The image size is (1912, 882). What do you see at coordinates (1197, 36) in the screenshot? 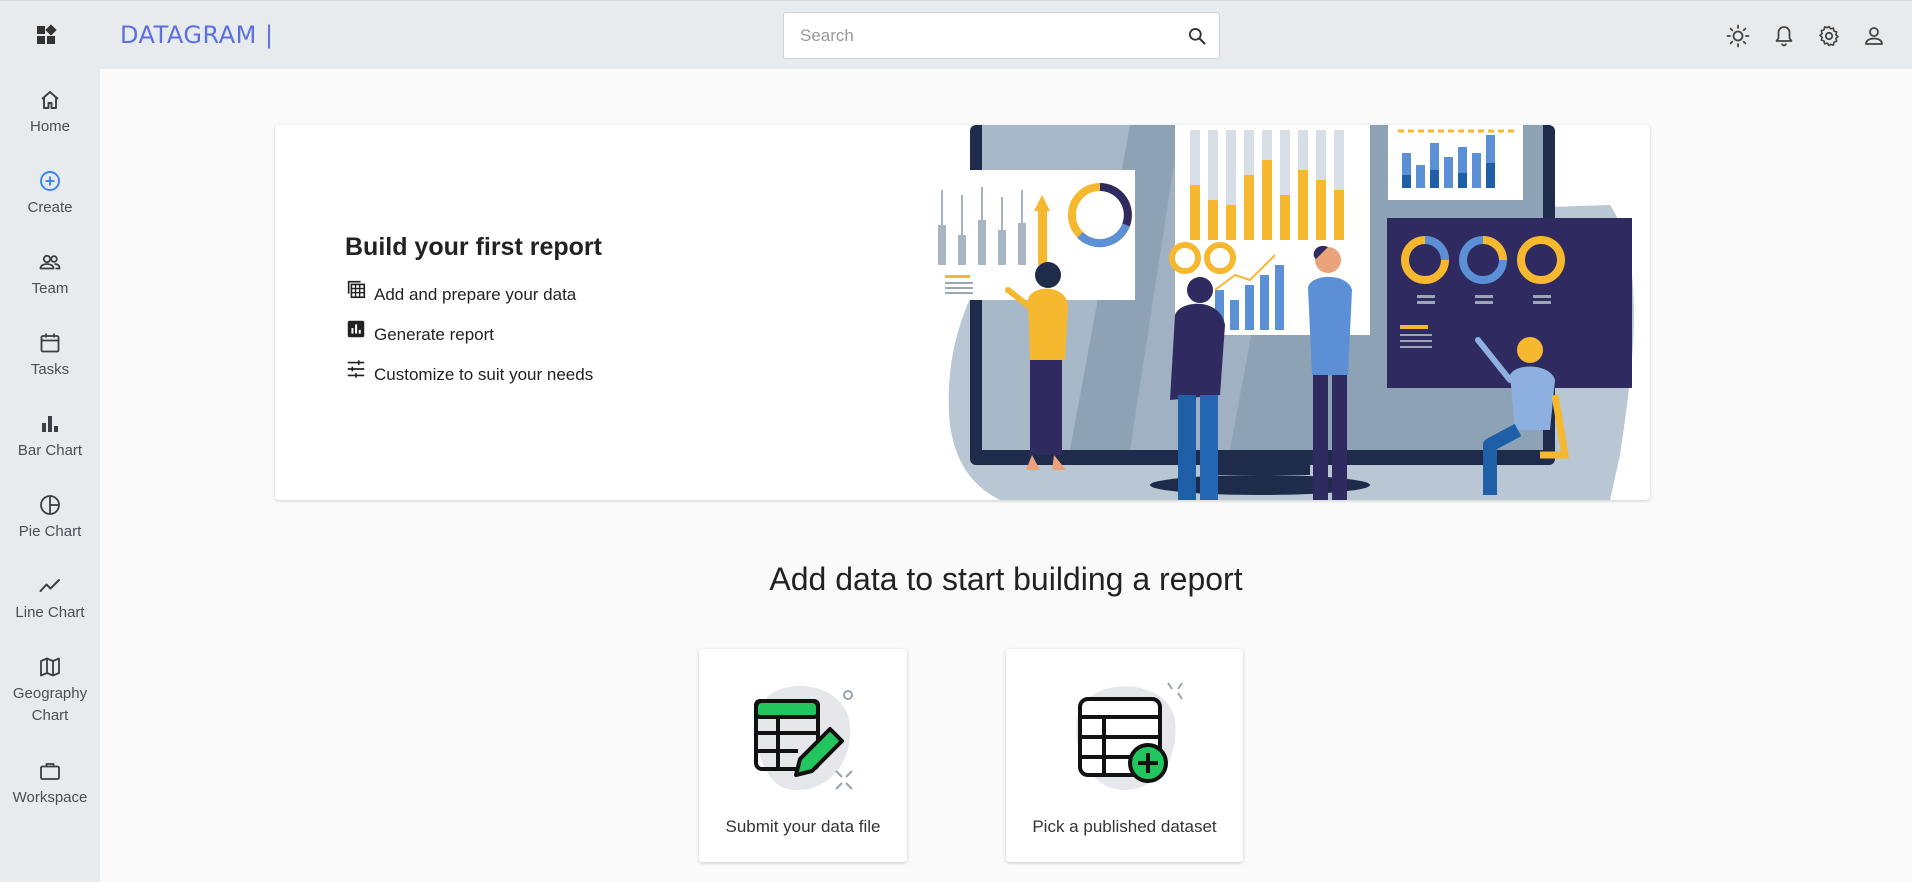
I see `search-icon` at bounding box center [1197, 36].